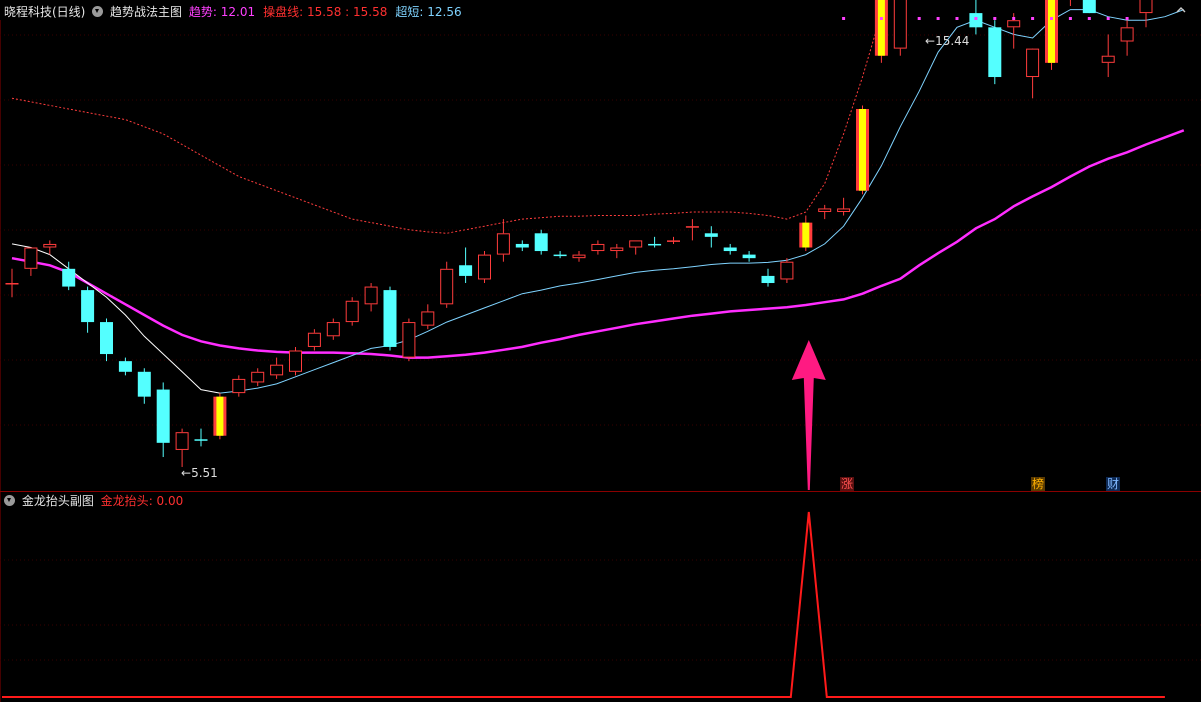  I want to click on badge-cai: 财, so click(1113, 484).